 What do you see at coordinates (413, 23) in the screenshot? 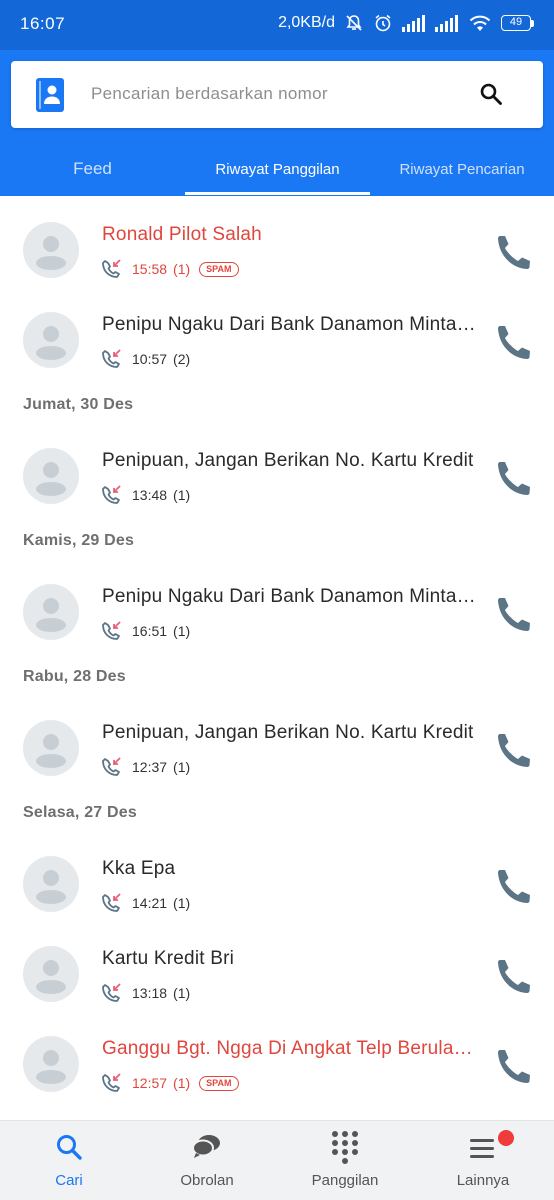
I see `signal-icon` at bounding box center [413, 23].